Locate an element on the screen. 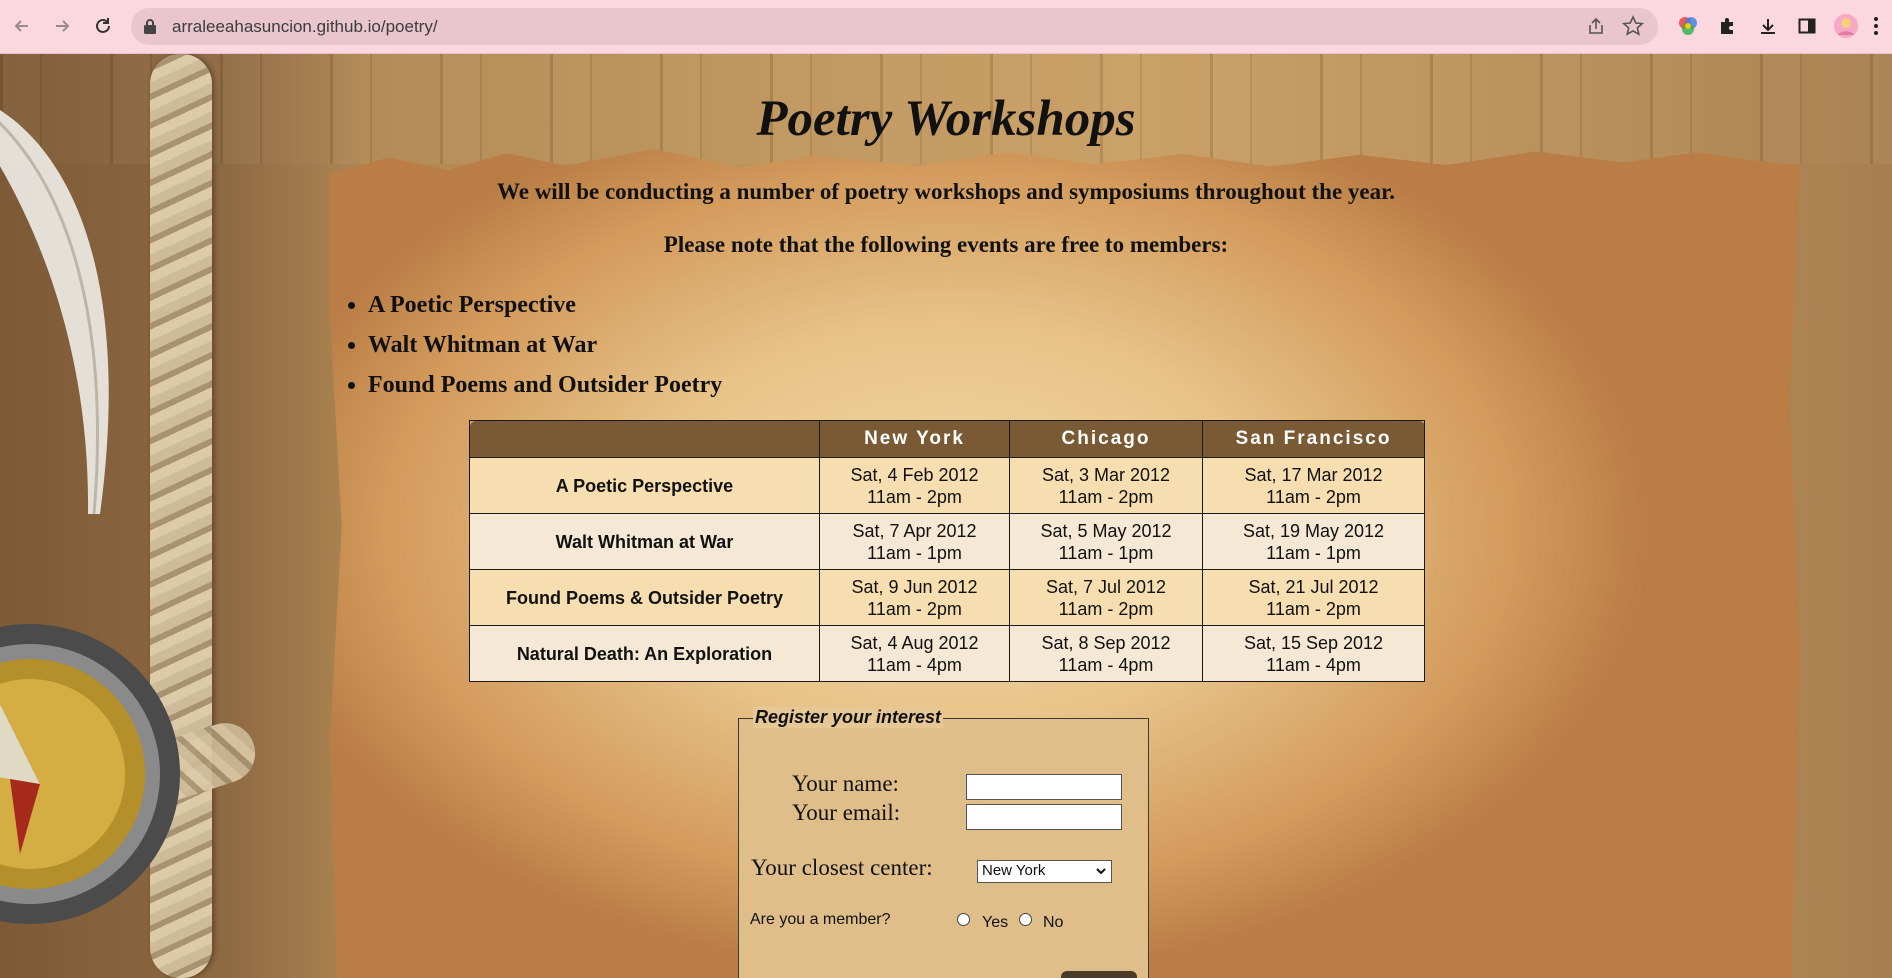 The height and width of the screenshot is (978, 1892). schedule-cell: Sat, 5 May 2012 11am - 1pm is located at coordinates (1106, 541).